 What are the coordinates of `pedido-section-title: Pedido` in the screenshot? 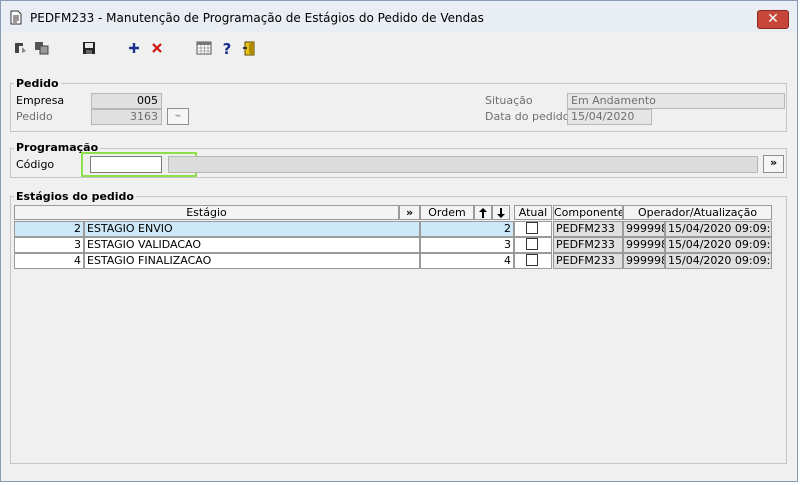 It's located at (37, 83).